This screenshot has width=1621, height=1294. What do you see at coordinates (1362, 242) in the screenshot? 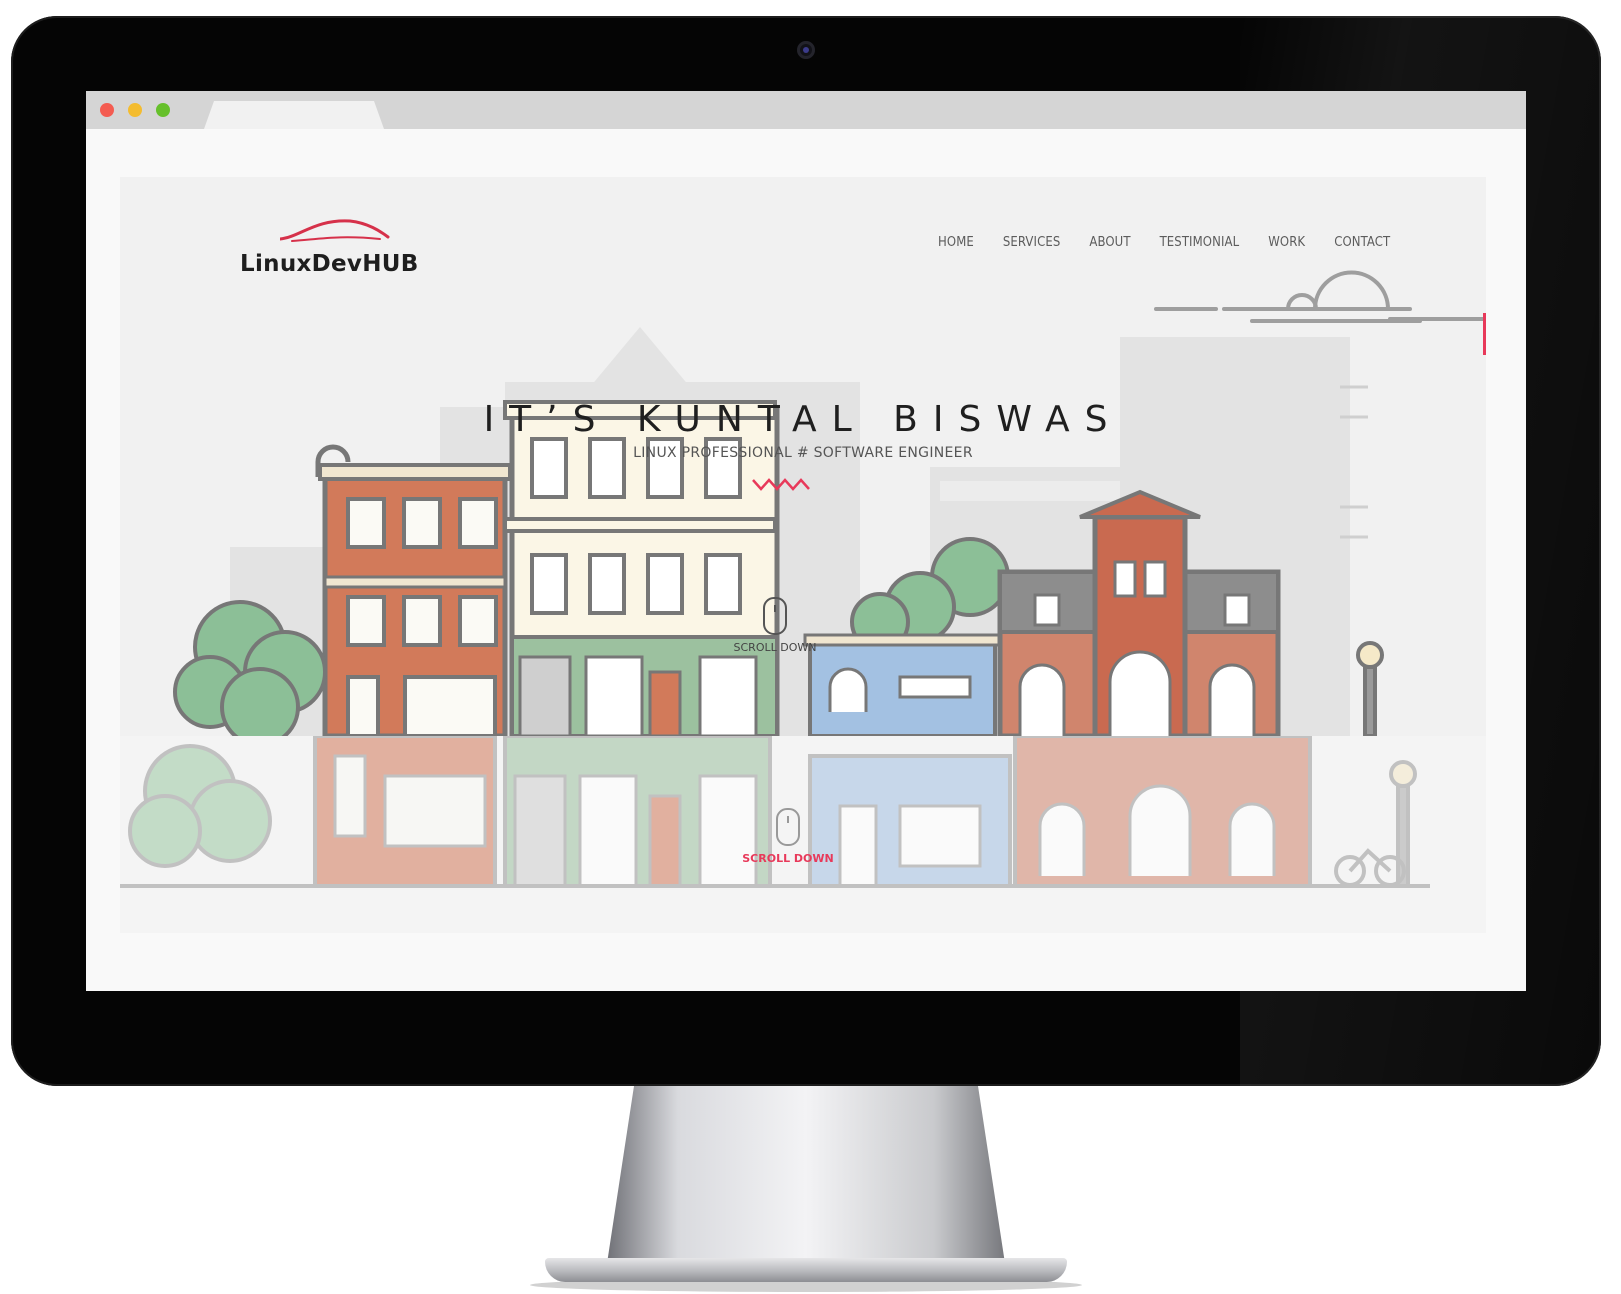
I see `nav-contact: CONTACT` at bounding box center [1362, 242].